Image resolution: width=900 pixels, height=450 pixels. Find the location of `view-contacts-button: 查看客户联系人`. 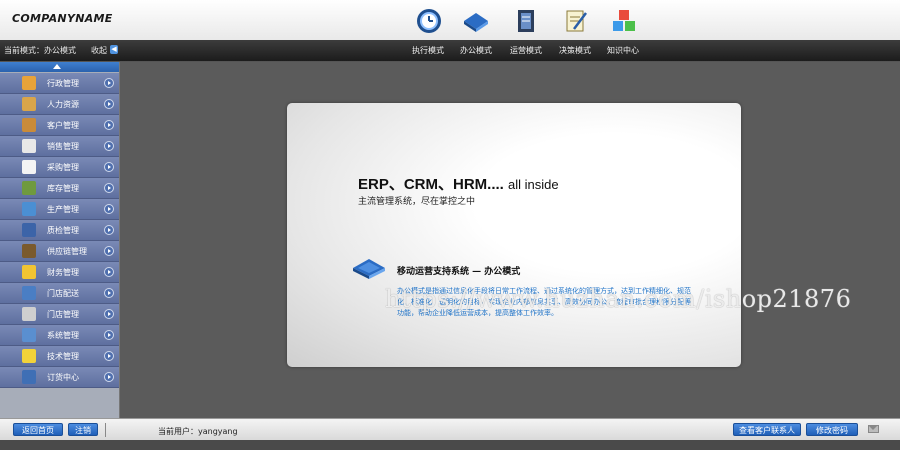

view-contacts-button: 查看客户联系人 is located at coordinates (767, 429).